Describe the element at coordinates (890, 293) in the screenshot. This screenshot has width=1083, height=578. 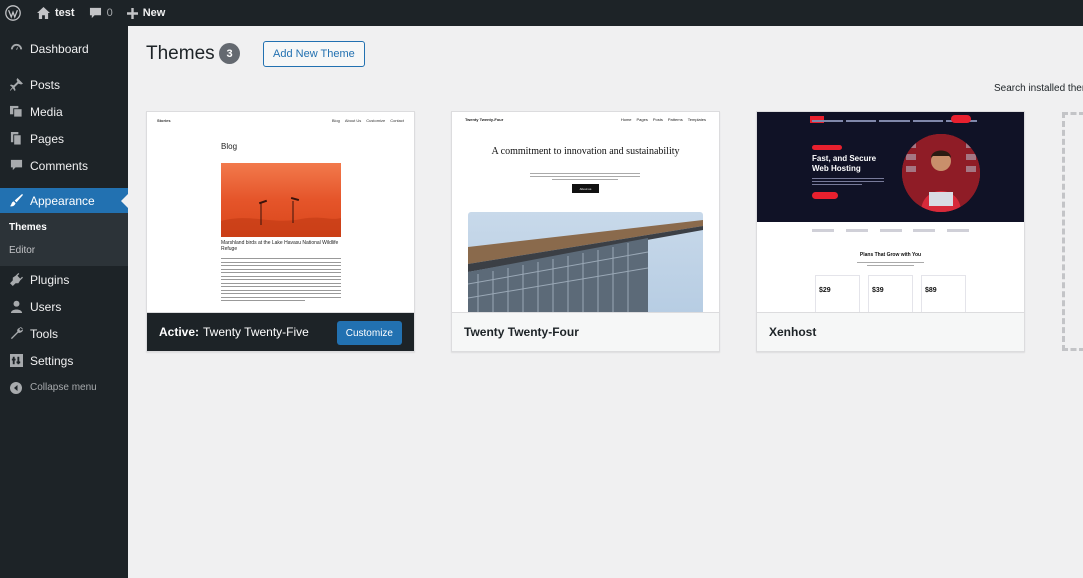
I see `preview-plan-card: $39` at that location.